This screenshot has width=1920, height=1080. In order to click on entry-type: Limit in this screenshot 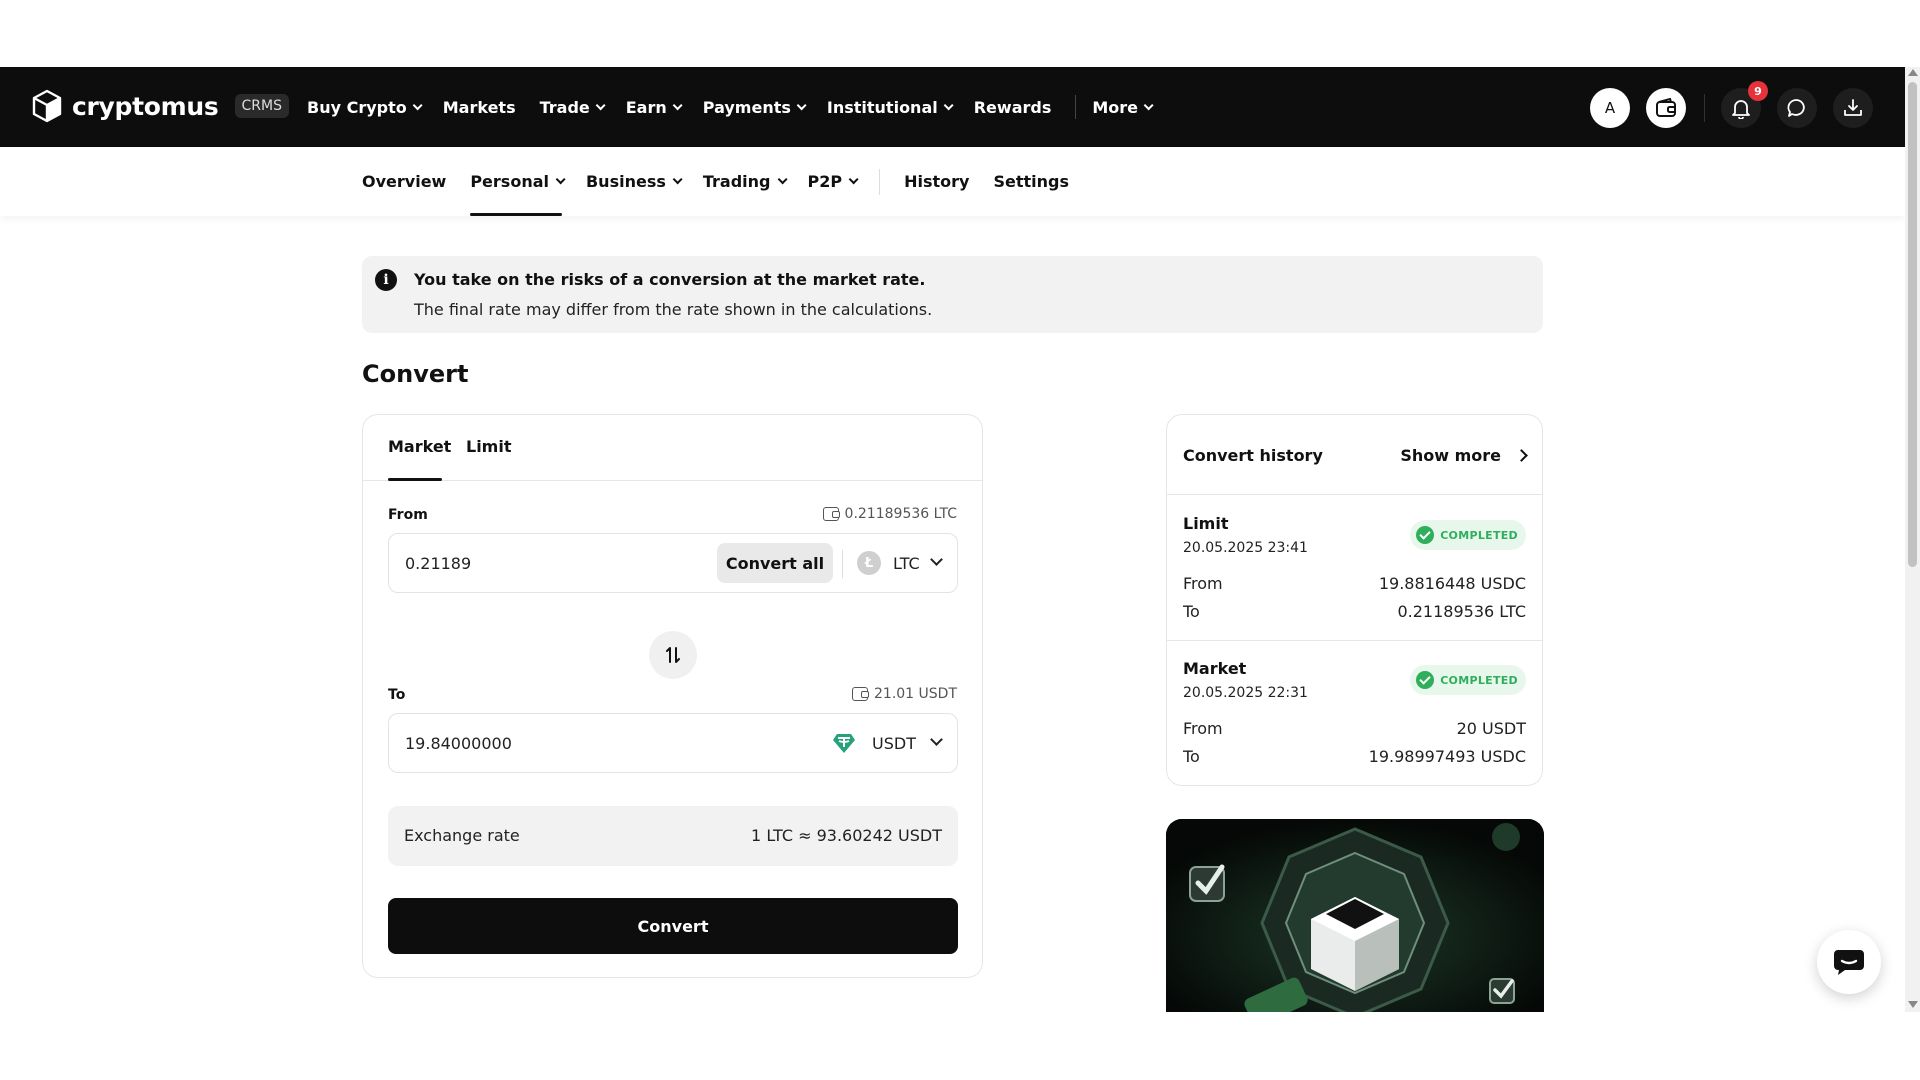, I will do `click(1206, 523)`.